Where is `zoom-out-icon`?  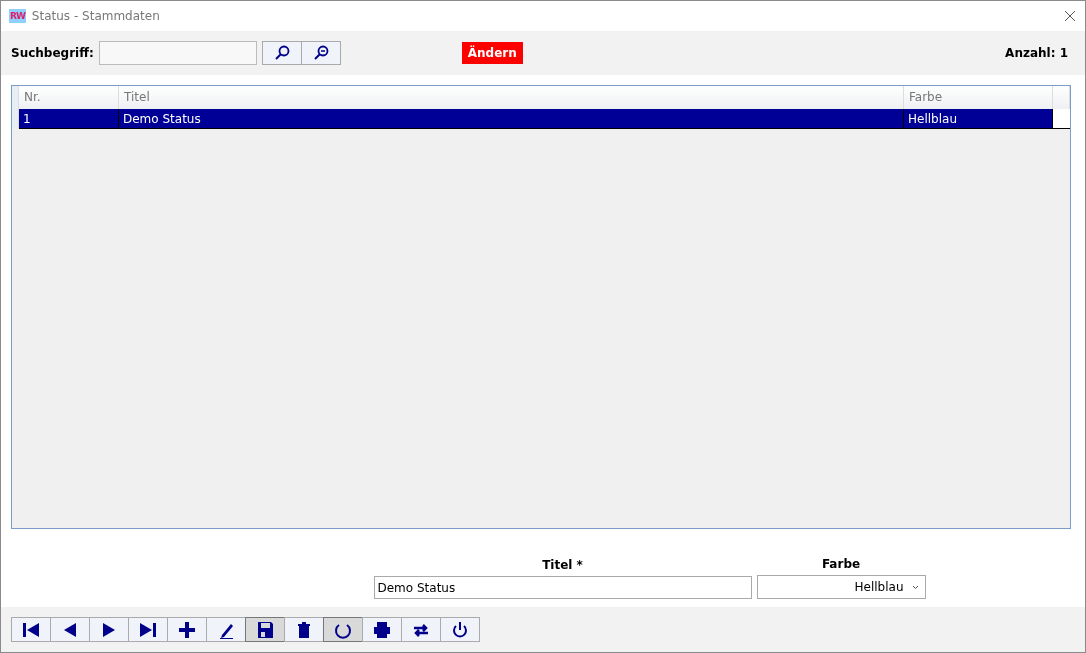
zoom-out-icon is located at coordinates (320, 53).